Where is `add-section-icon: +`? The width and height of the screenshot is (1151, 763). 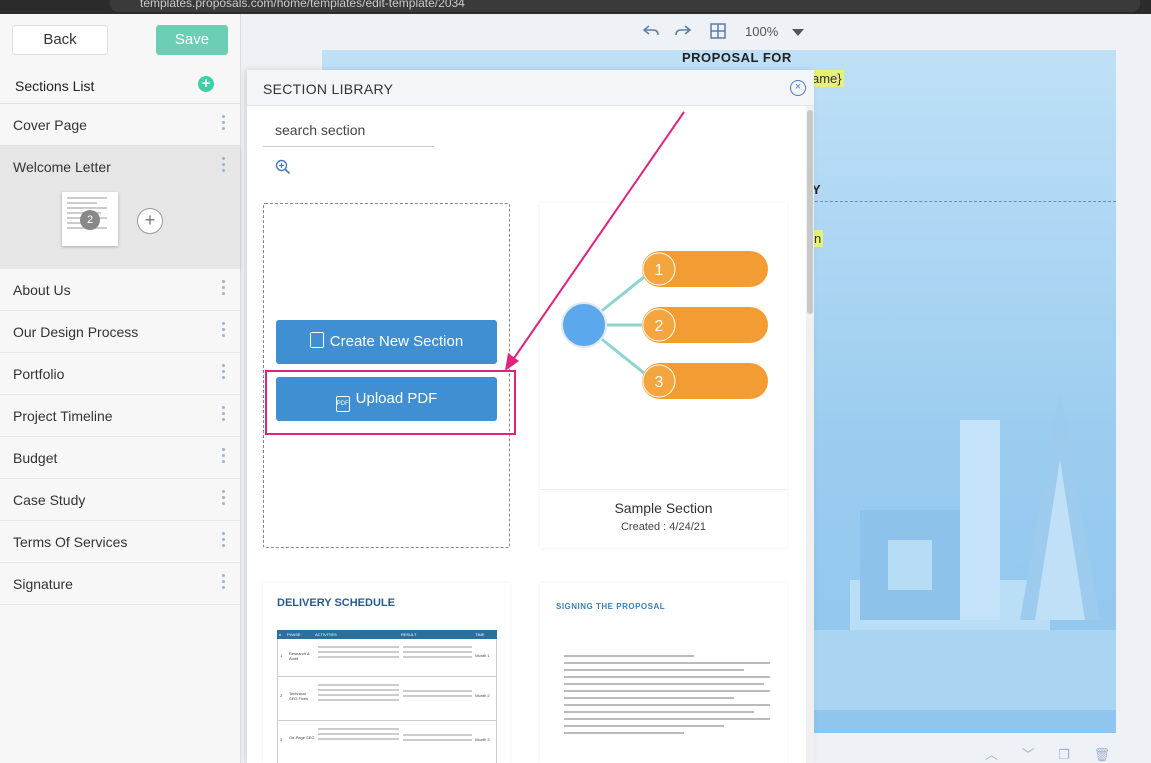 add-section-icon: + is located at coordinates (206, 84).